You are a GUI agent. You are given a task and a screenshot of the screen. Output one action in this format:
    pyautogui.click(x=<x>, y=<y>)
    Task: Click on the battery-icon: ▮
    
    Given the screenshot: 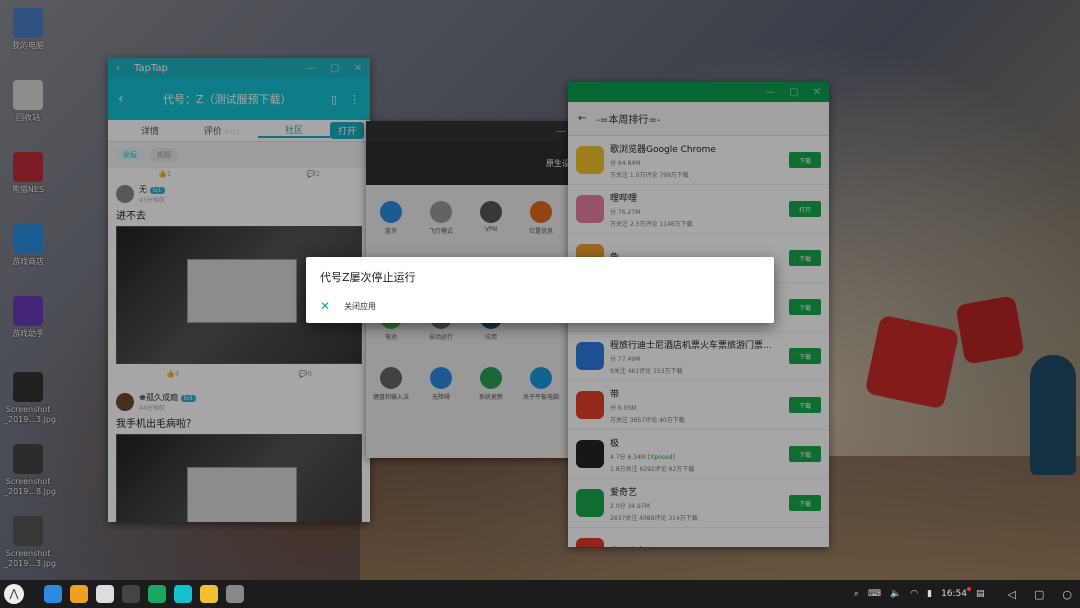 What is the action you would take?
    pyautogui.click(x=929, y=594)
    